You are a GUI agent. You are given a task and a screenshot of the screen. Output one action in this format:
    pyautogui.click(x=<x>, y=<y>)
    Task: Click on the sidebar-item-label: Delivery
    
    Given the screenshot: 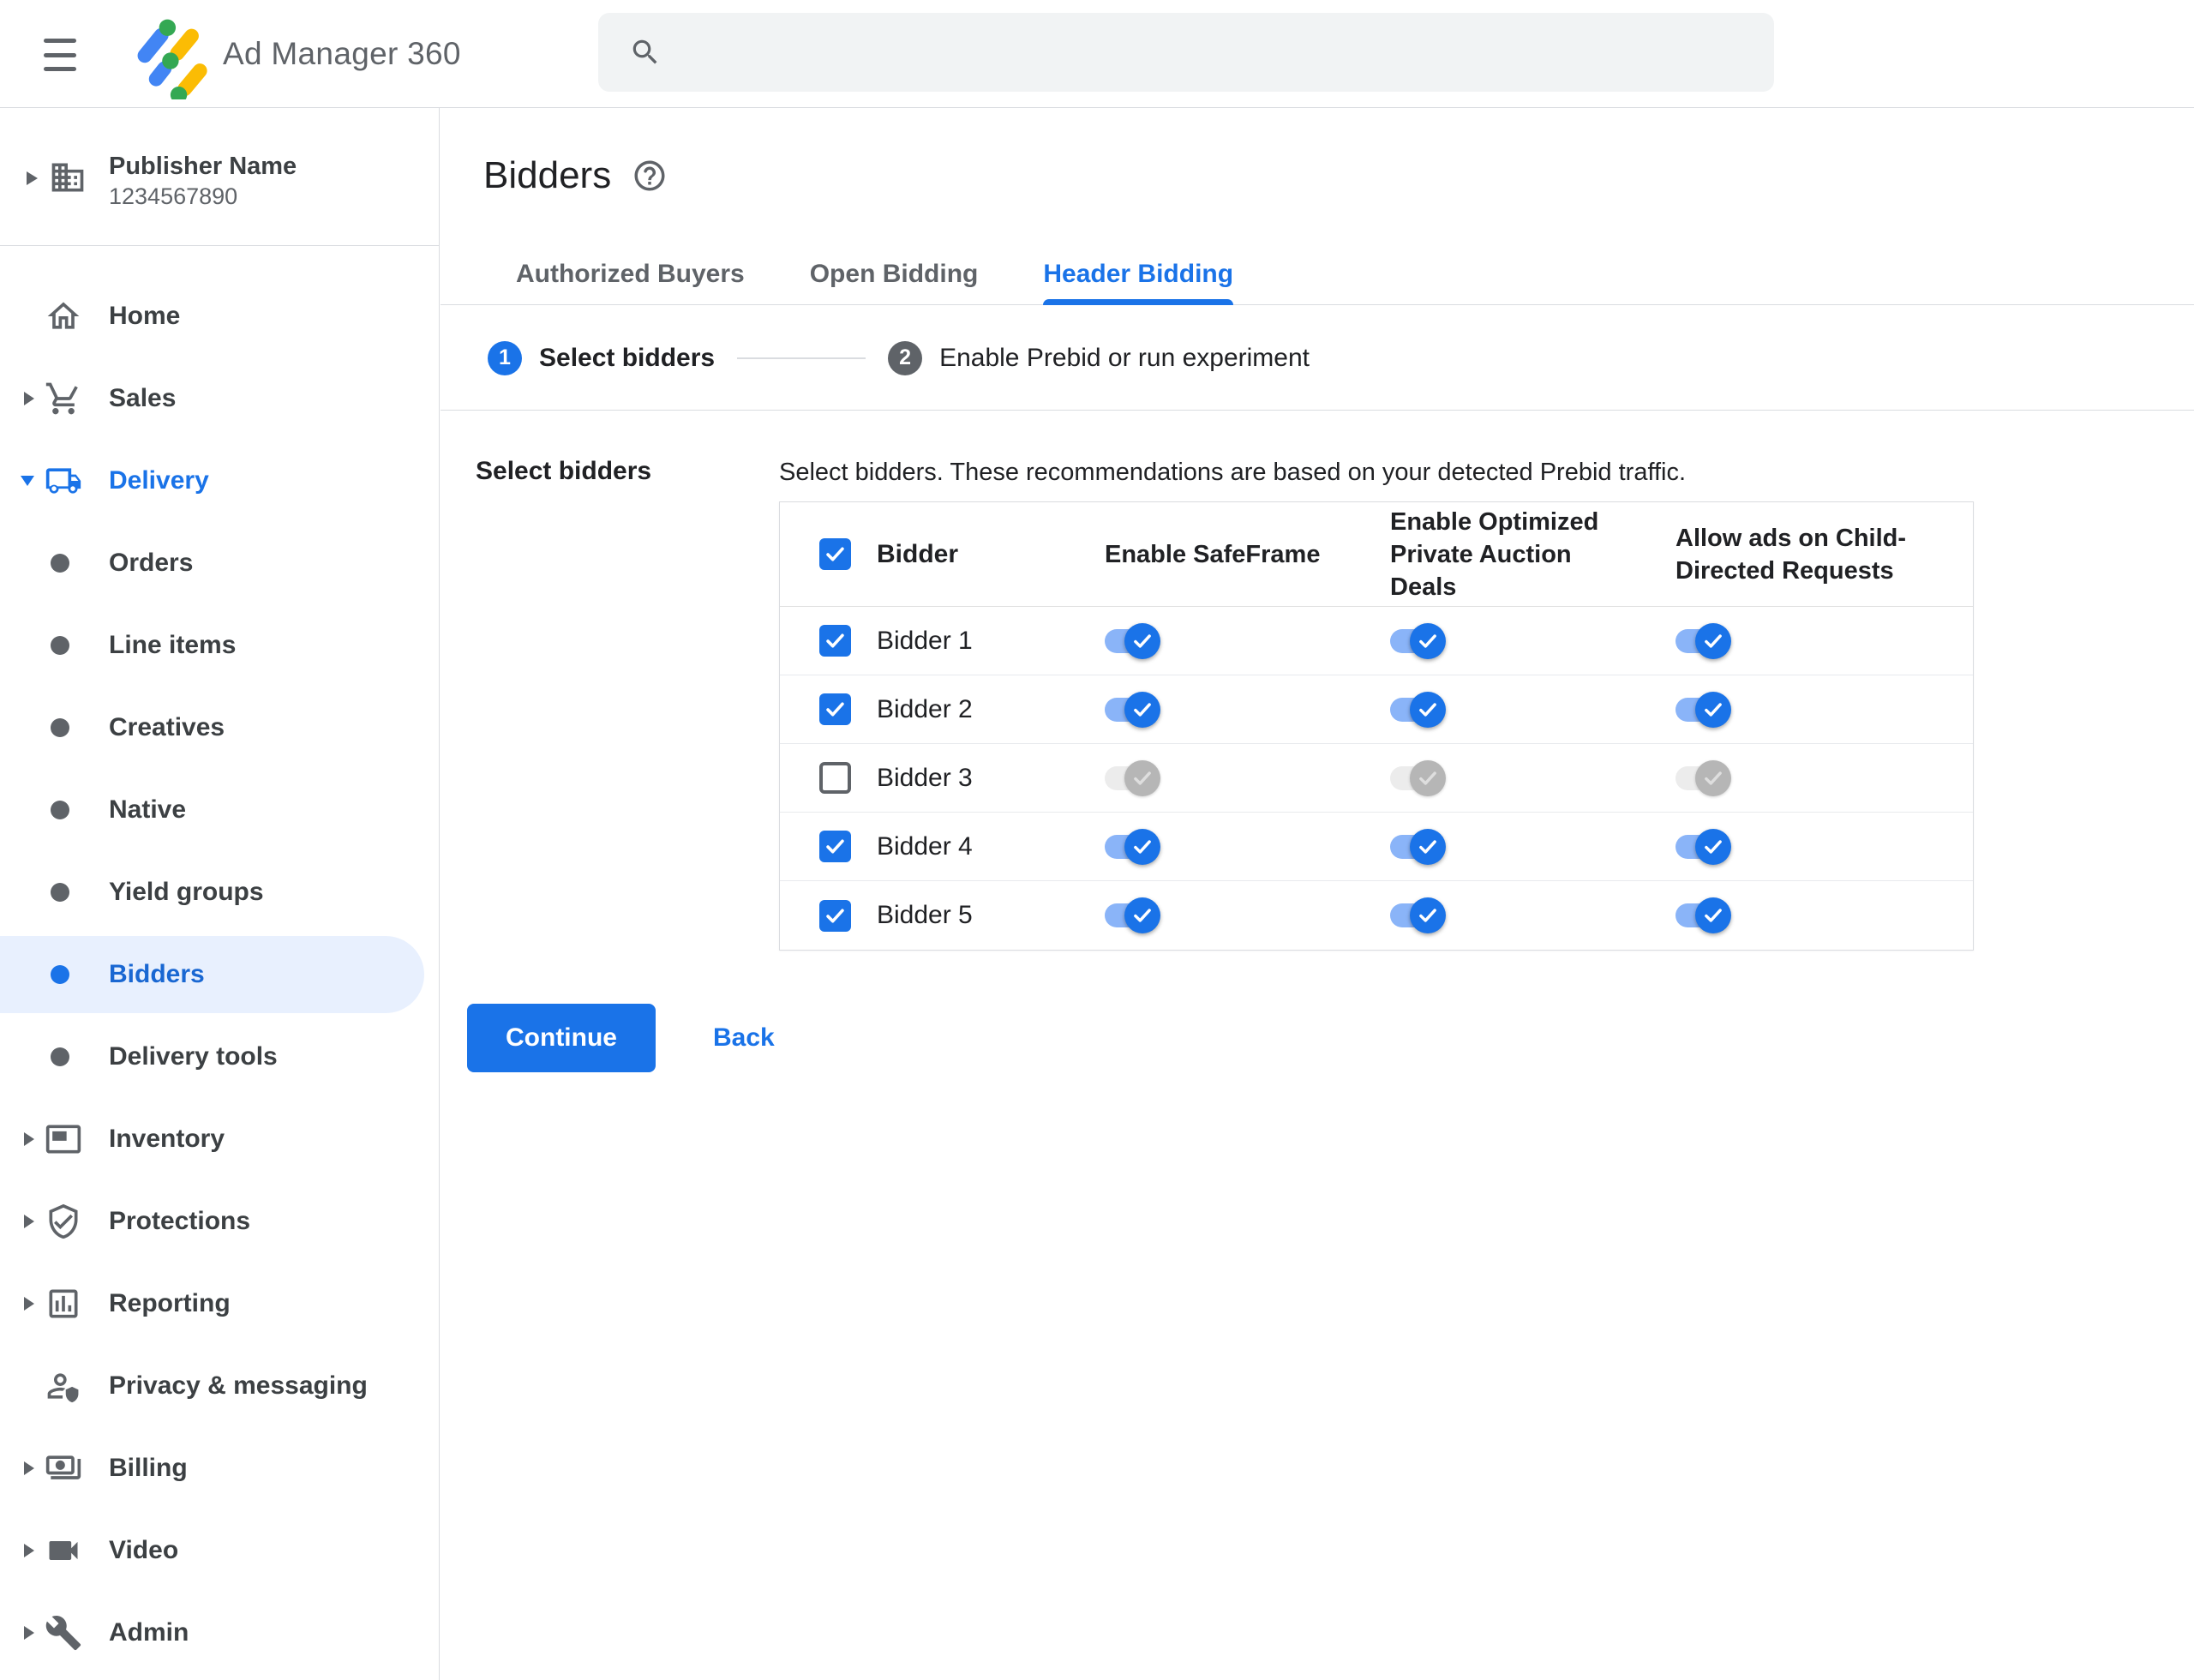 What is the action you would take?
    pyautogui.click(x=159, y=480)
    